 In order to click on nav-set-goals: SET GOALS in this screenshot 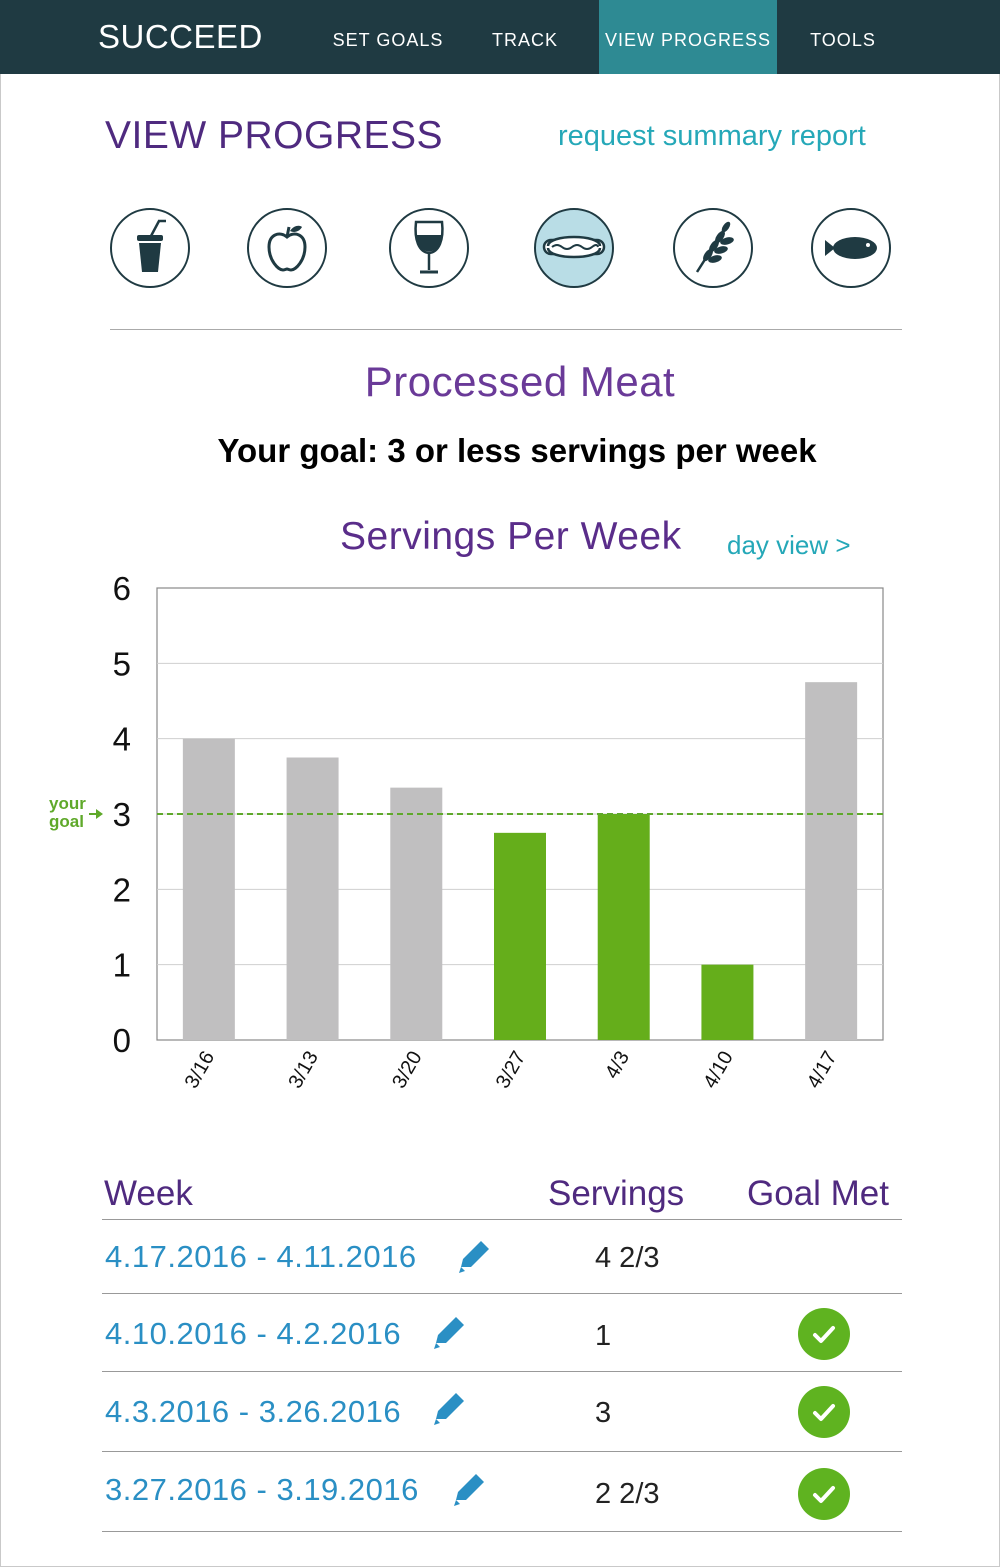, I will do `click(388, 37)`.